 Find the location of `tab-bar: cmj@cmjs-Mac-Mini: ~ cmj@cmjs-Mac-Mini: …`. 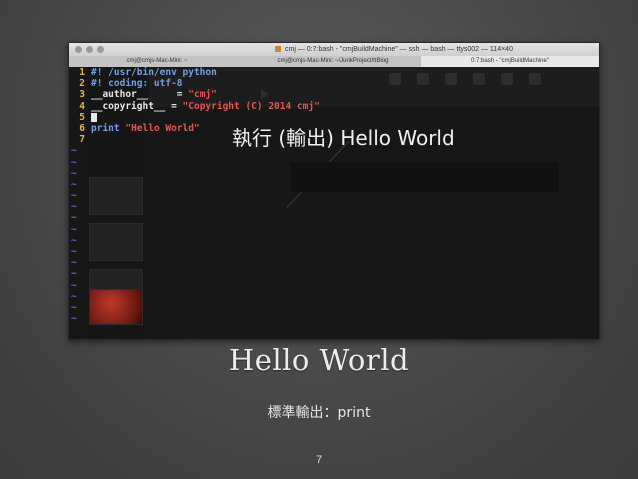

tab-bar: cmj@cmjs-Mac-Mini: ~ cmj@cmjs-Mac-Mini: … is located at coordinates (334, 61).